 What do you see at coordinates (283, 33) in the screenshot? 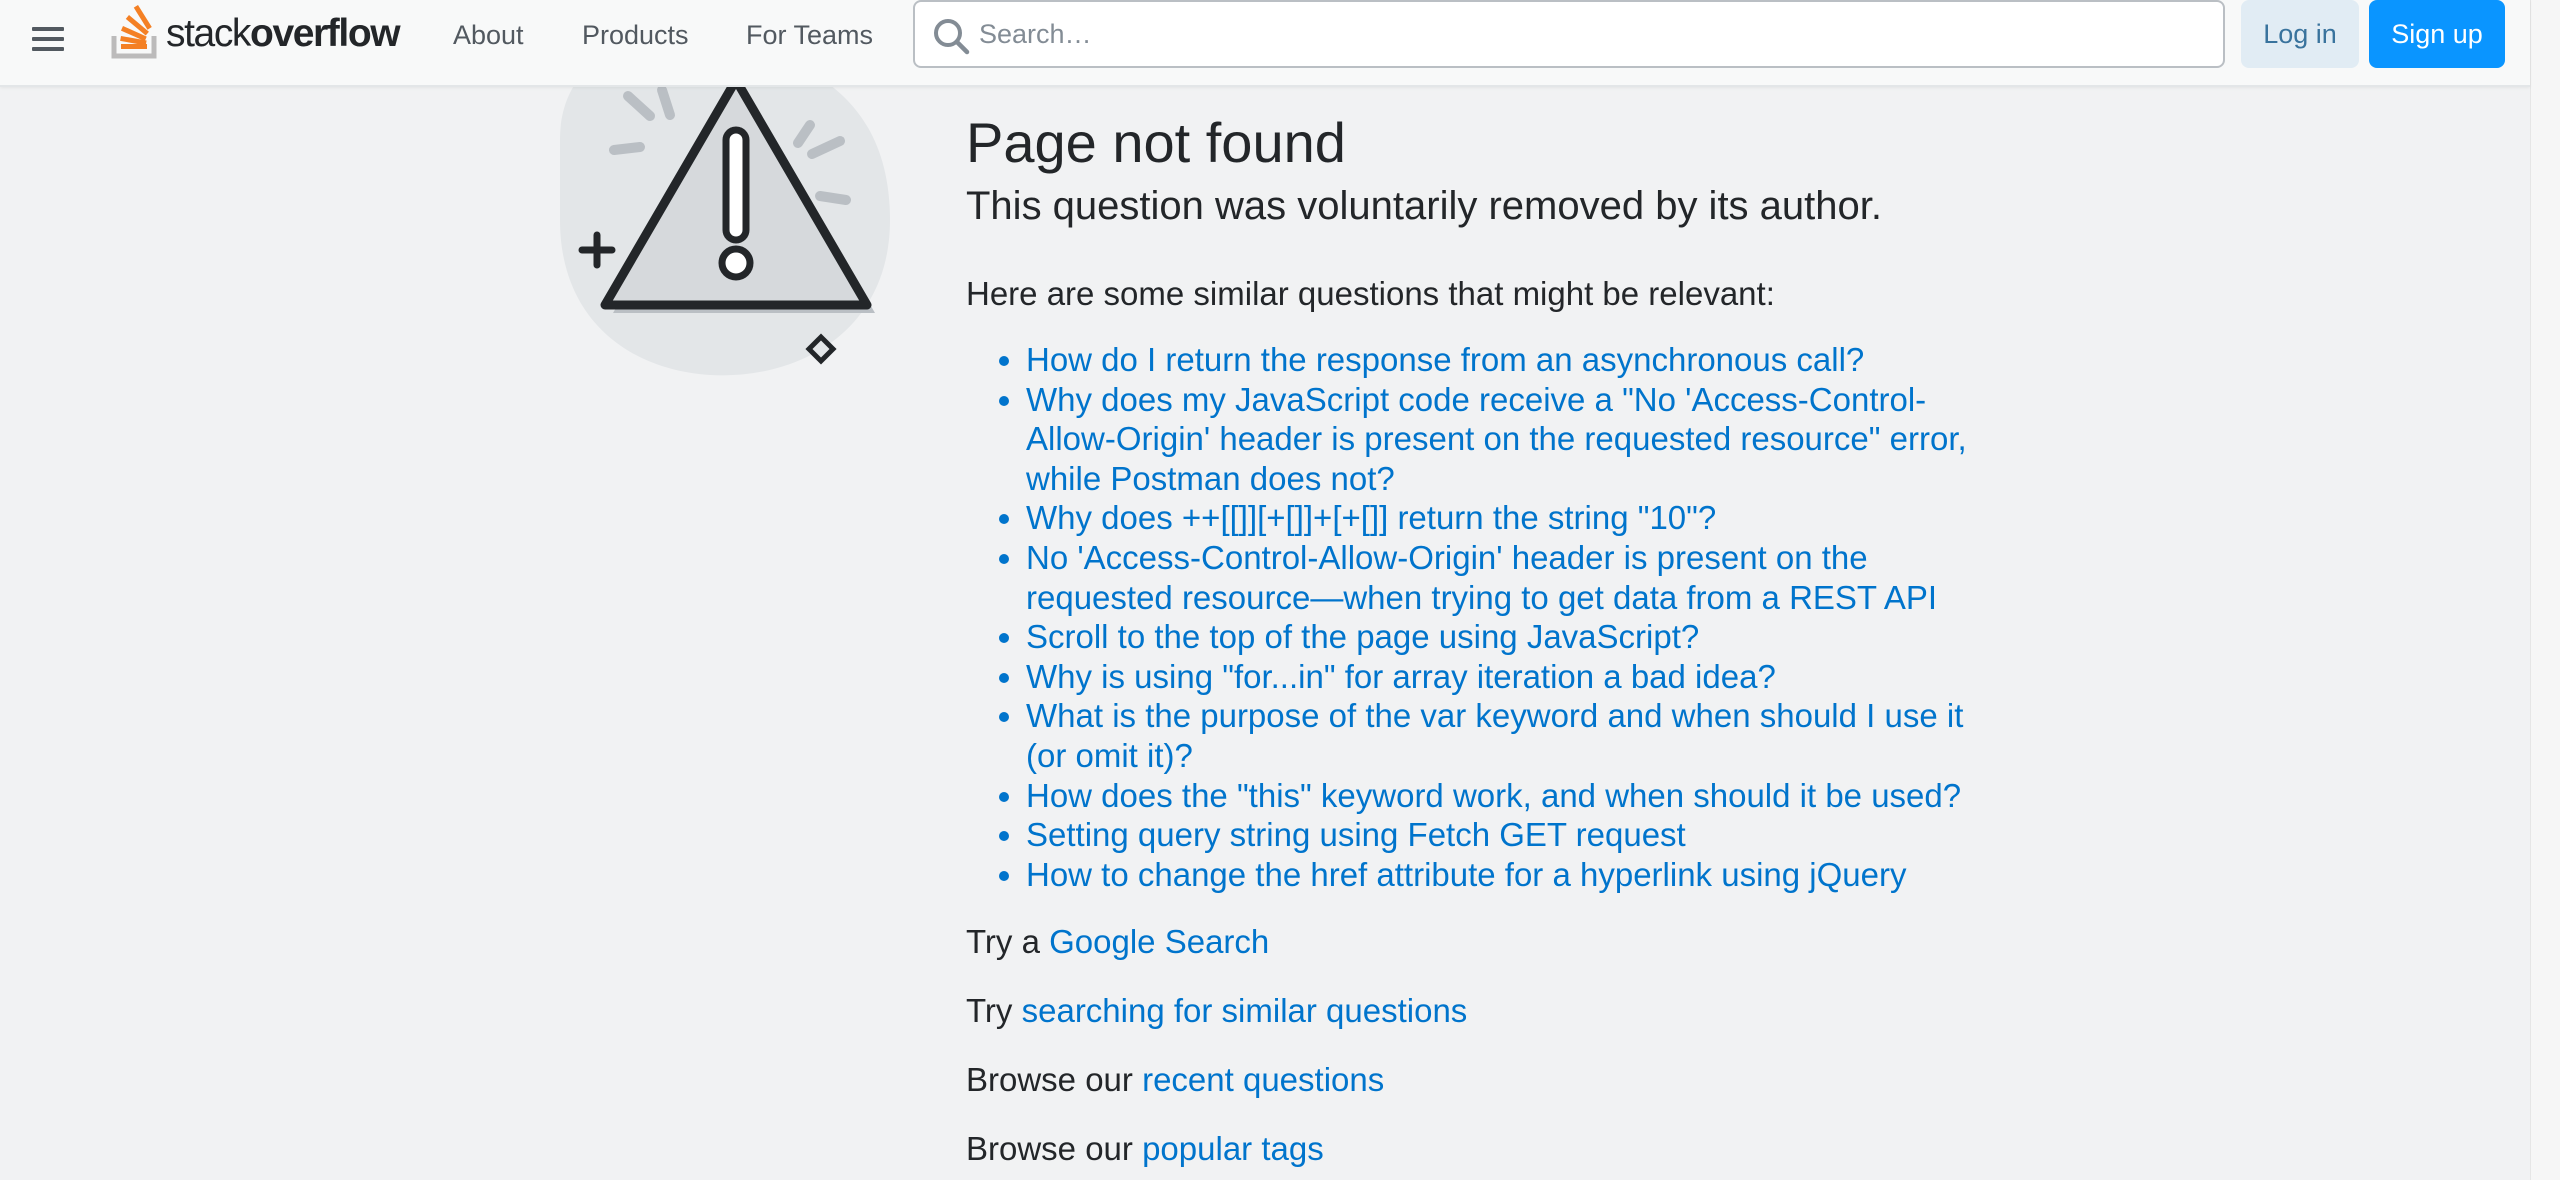
I see `logo-text: stackoverflow` at bounding box center [283, 33].